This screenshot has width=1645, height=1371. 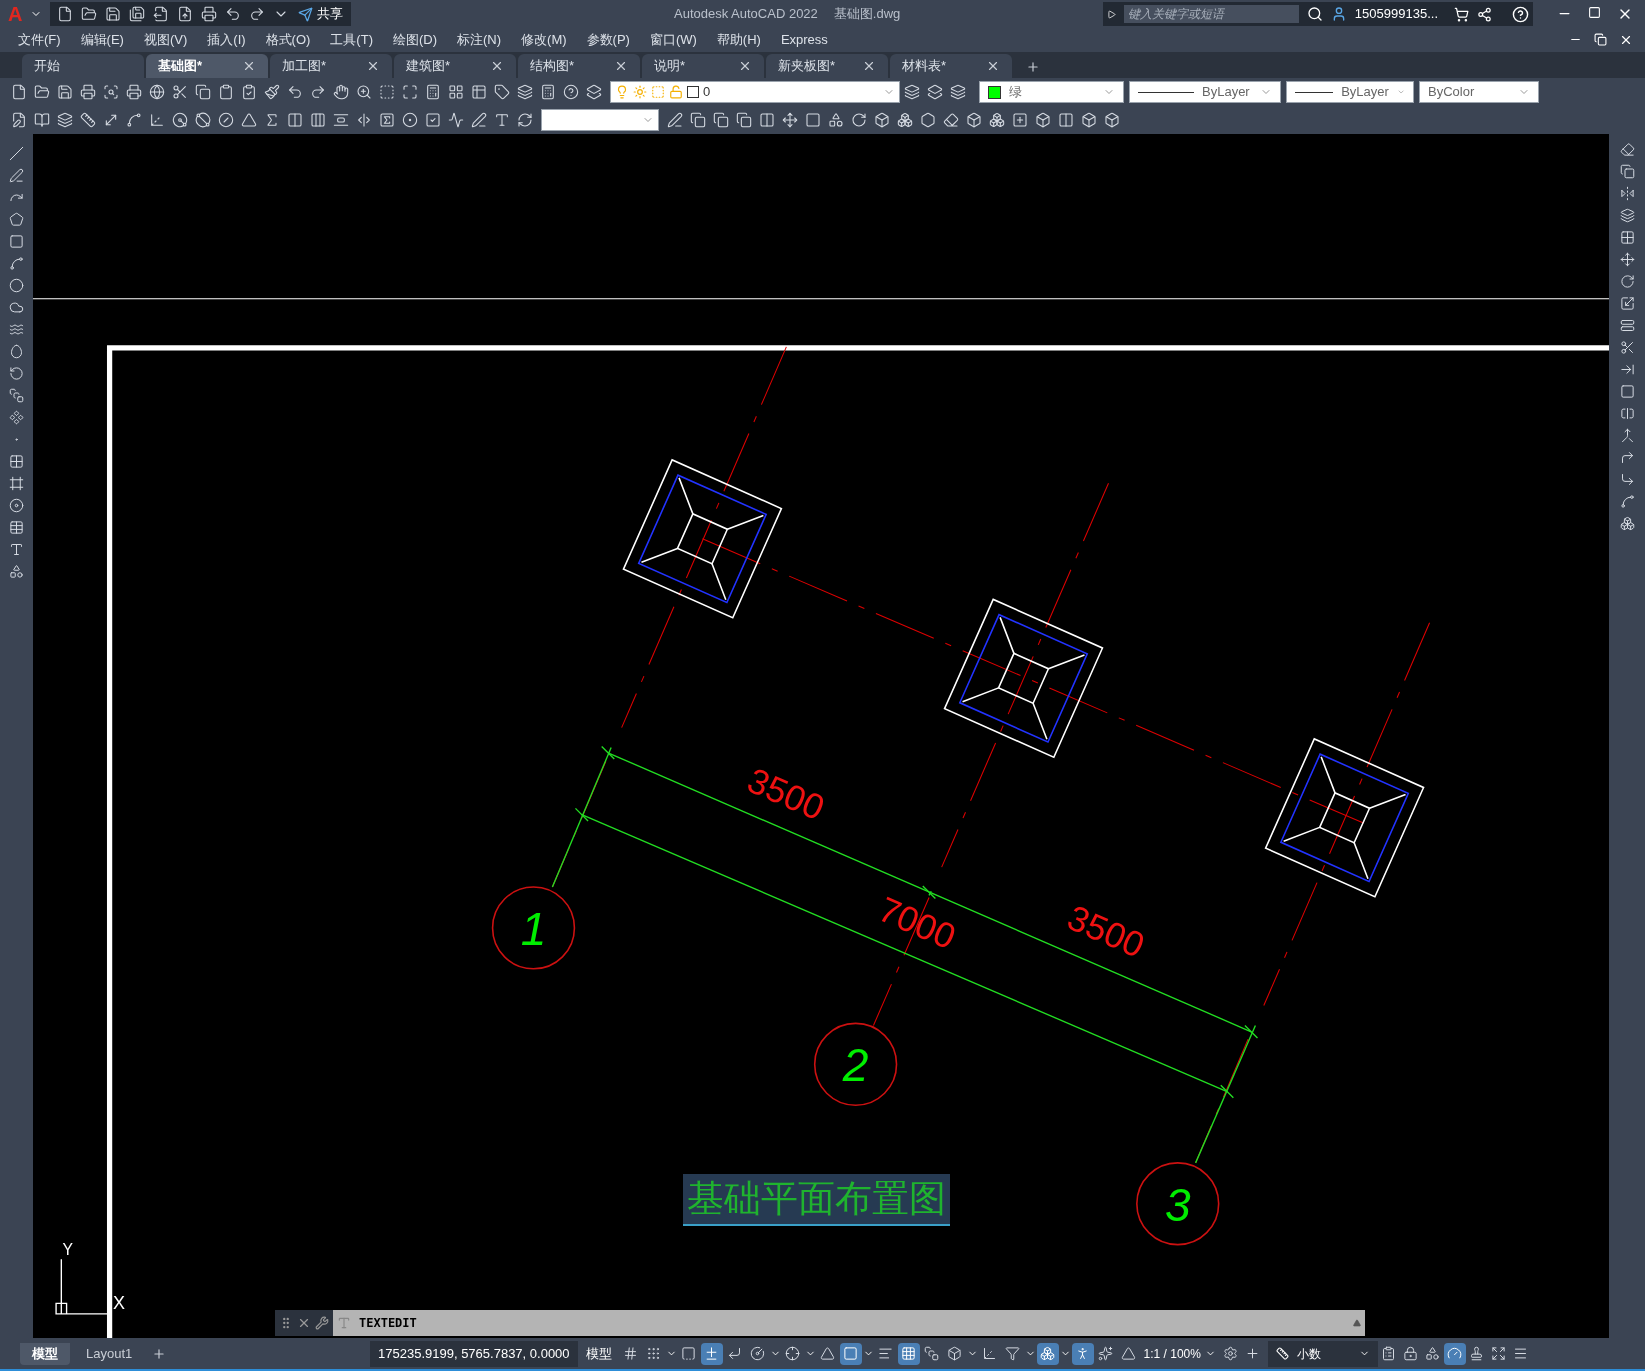 What do you see at coordinates (917, 923) in the screenshot?
I see `dimension-text: 7000` at bounding box center [917, 923].